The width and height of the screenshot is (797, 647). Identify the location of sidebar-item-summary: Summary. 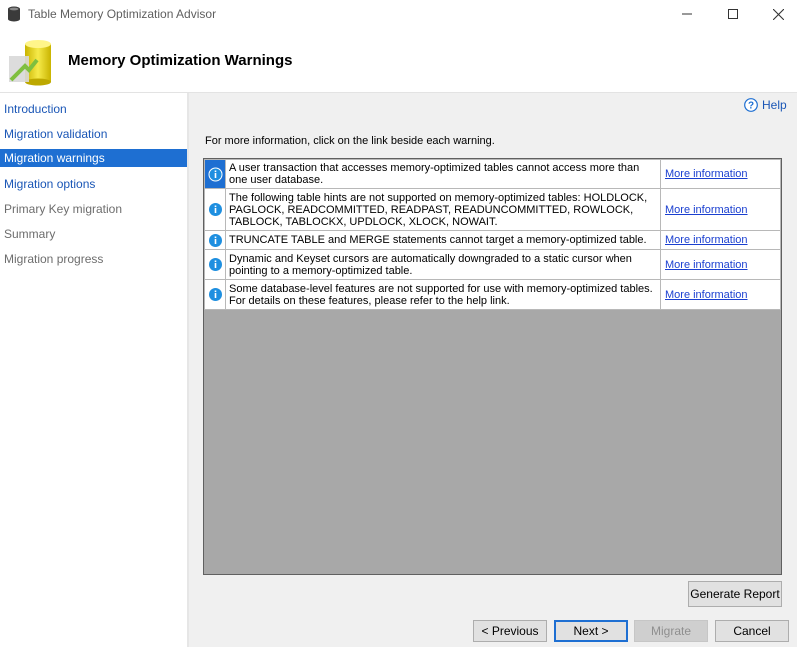
(30, 234).